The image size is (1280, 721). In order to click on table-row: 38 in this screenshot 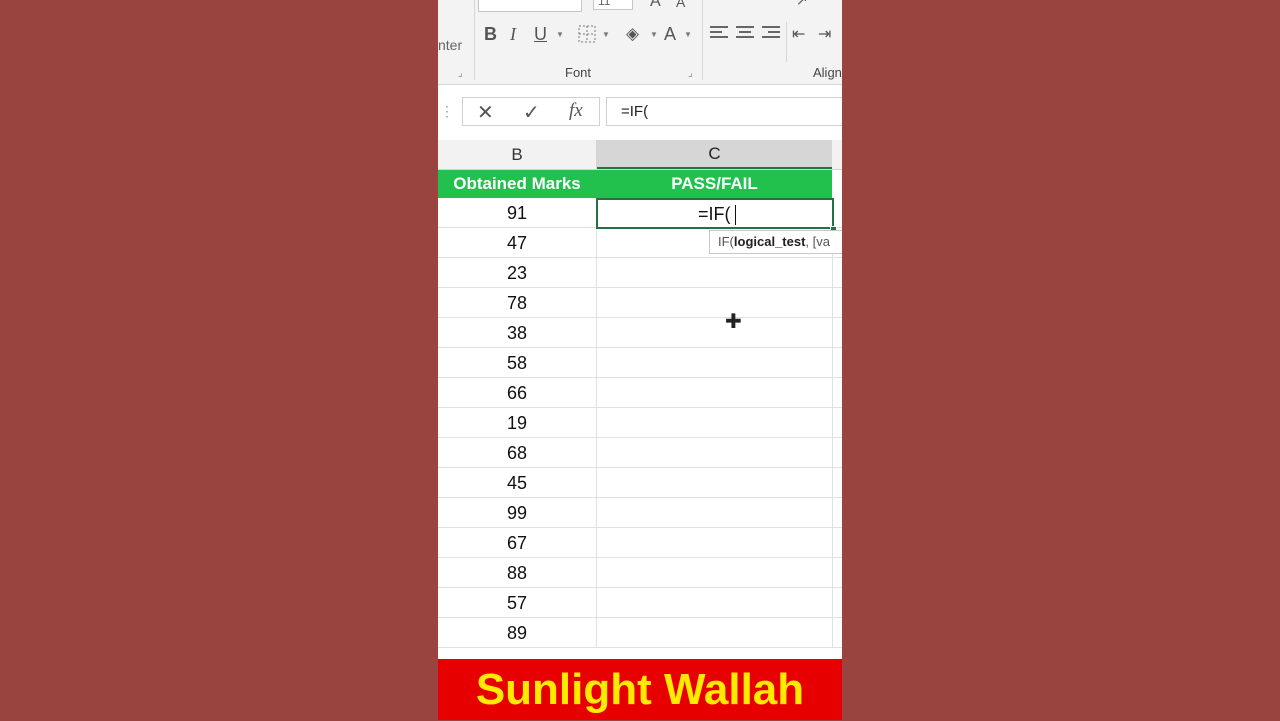, I will do `click(640, 333)`.